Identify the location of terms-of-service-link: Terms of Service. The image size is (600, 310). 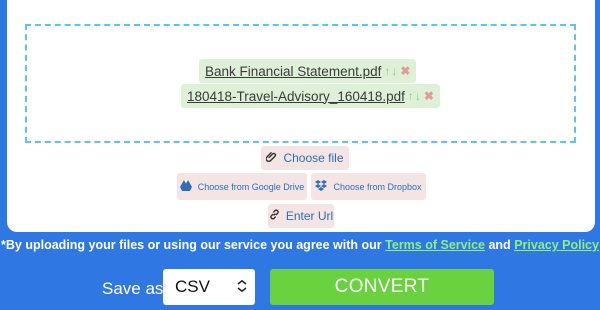
(435, 245).